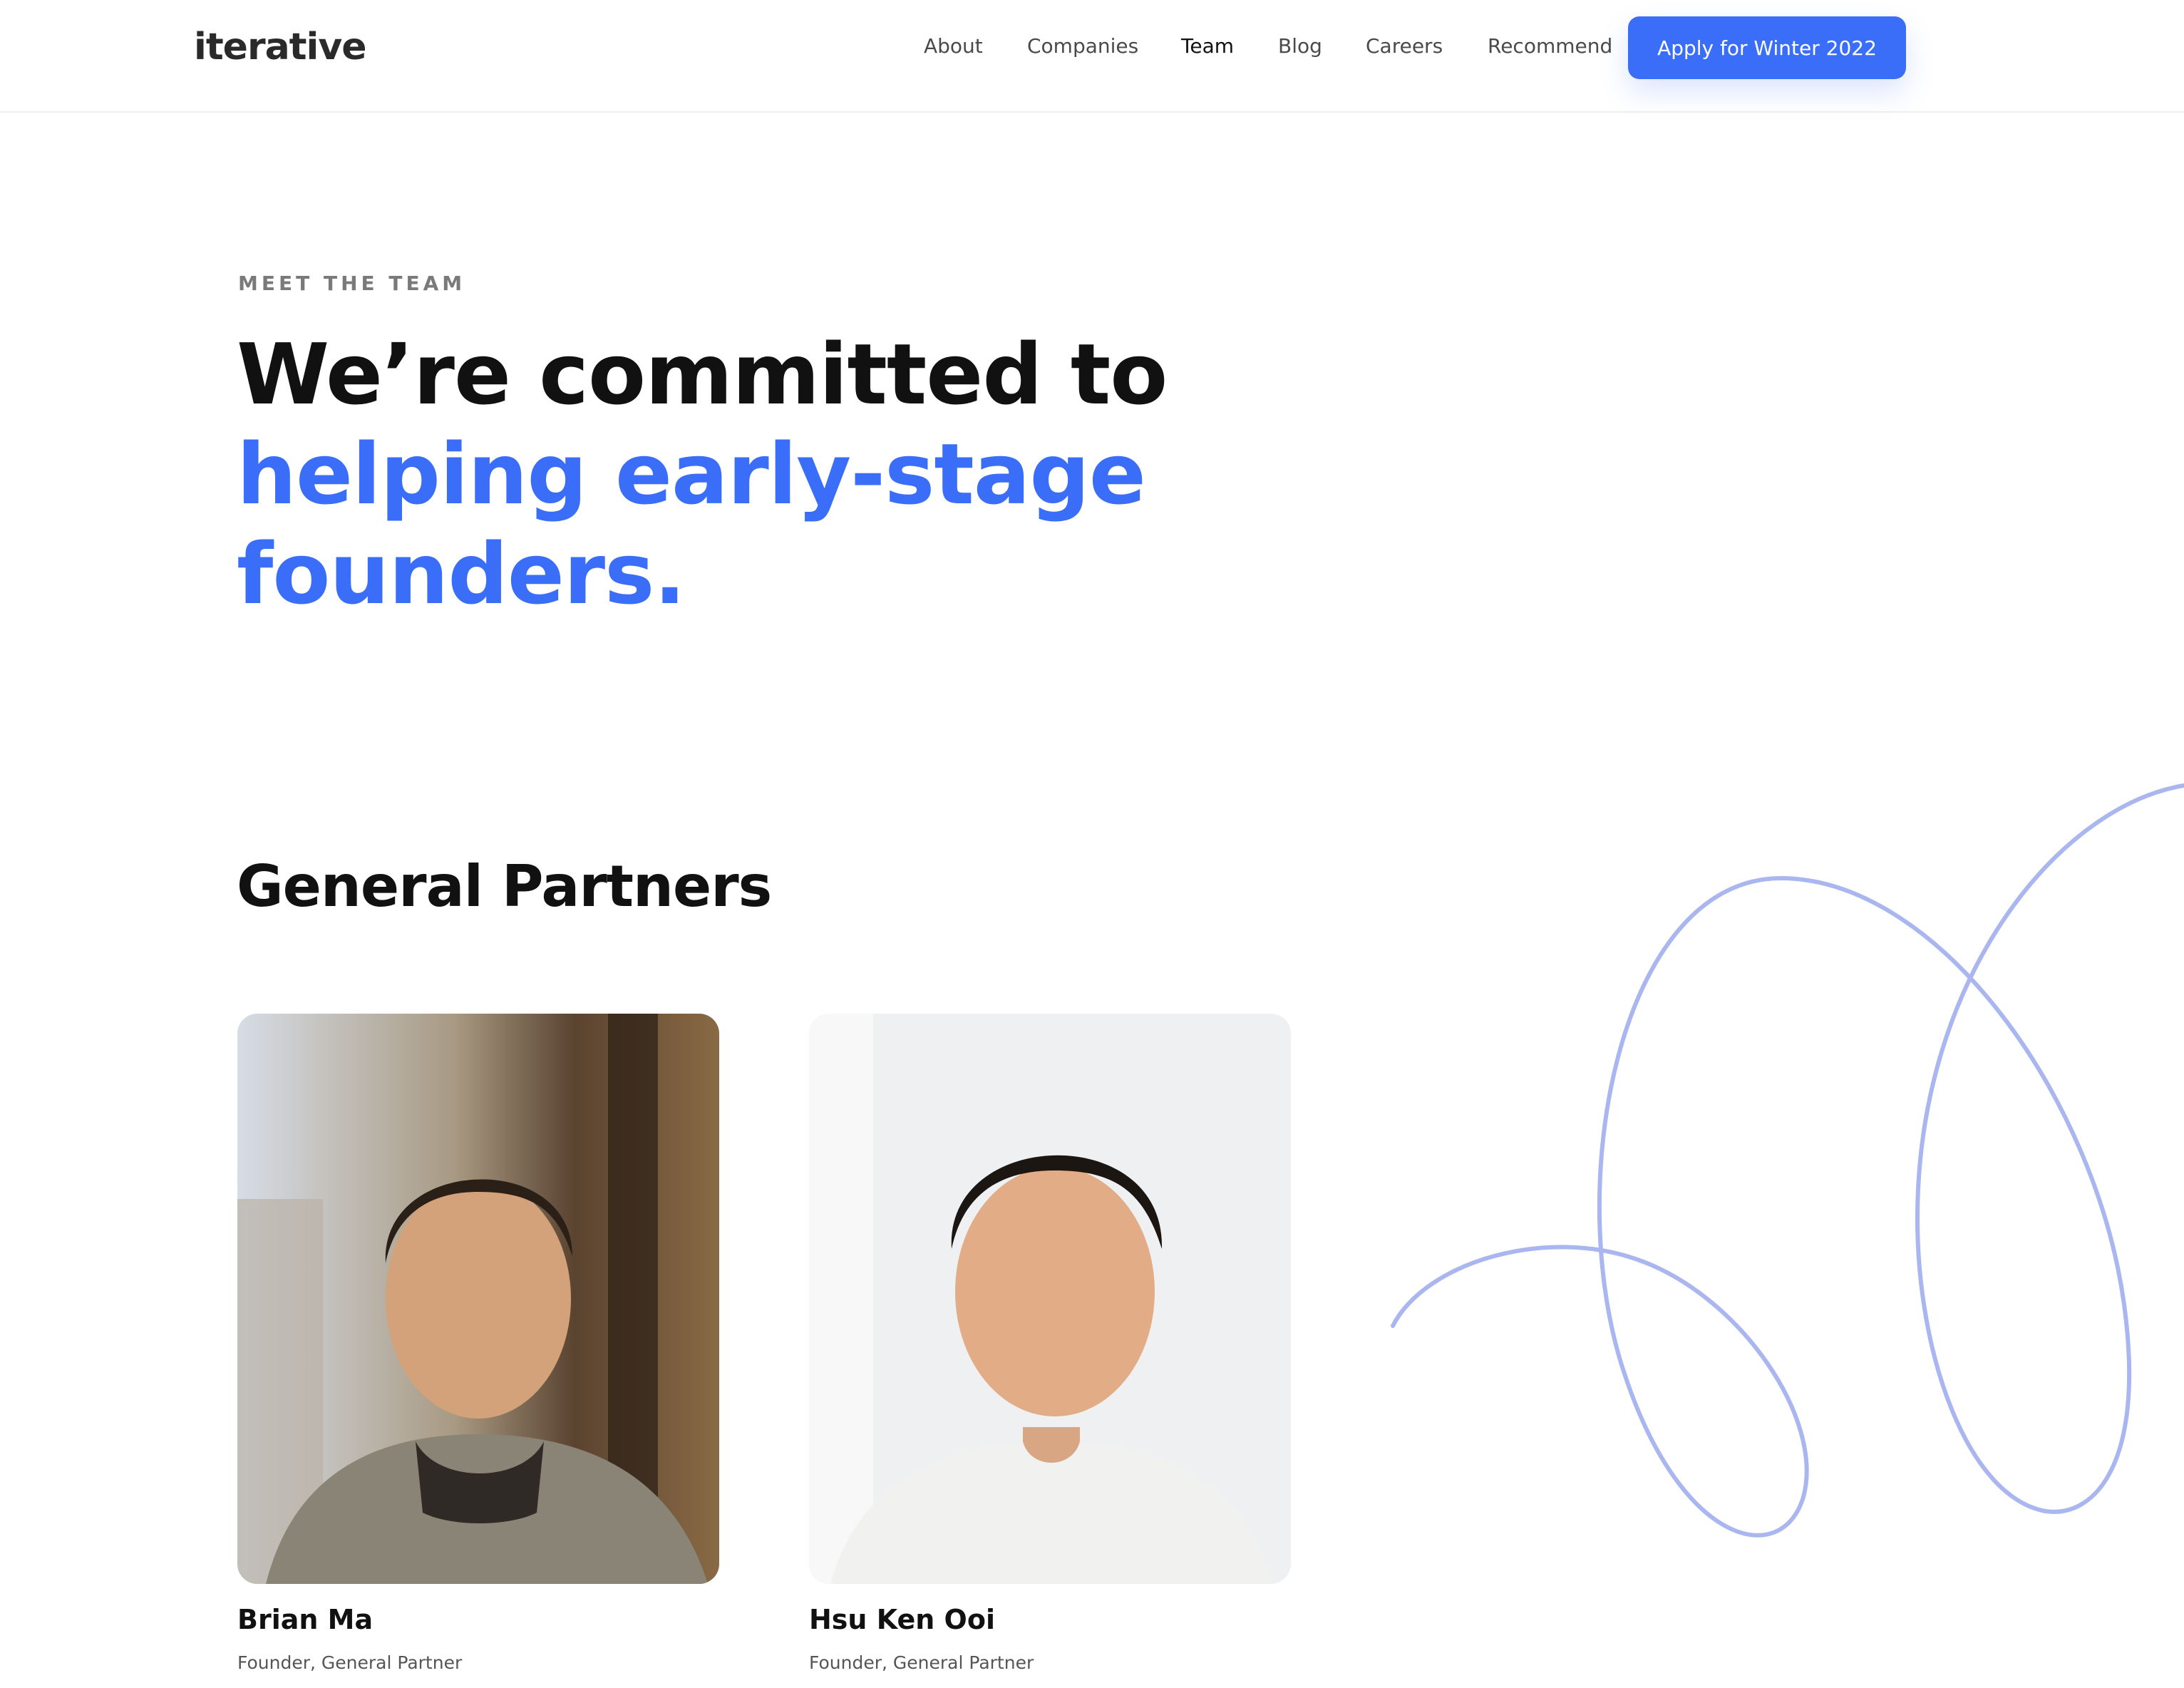  What do you see at coordinates (953, 46) in the screenshot?
I see `nav-about: About` at bounding box center [953, 46].